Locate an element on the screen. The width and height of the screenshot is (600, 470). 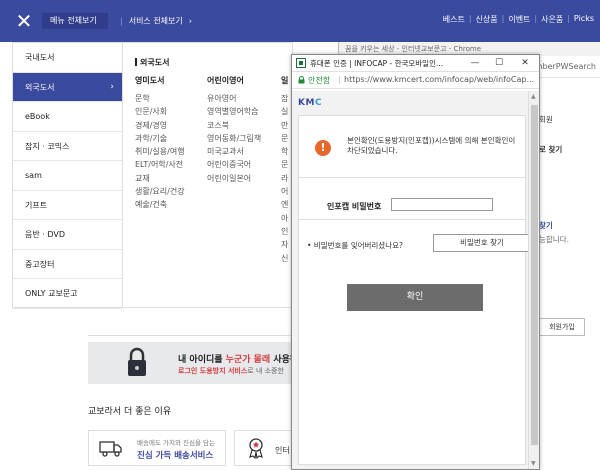
alert-box: ! 본인확인(도용방지(인포캡))시스템에 의해 본인확인이 차단되었습니다. is located at coordinates (412, 147).